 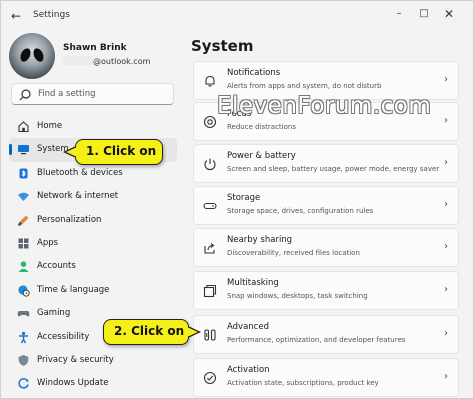 I want to click on back-button: ←, so click(x=16, y=16).